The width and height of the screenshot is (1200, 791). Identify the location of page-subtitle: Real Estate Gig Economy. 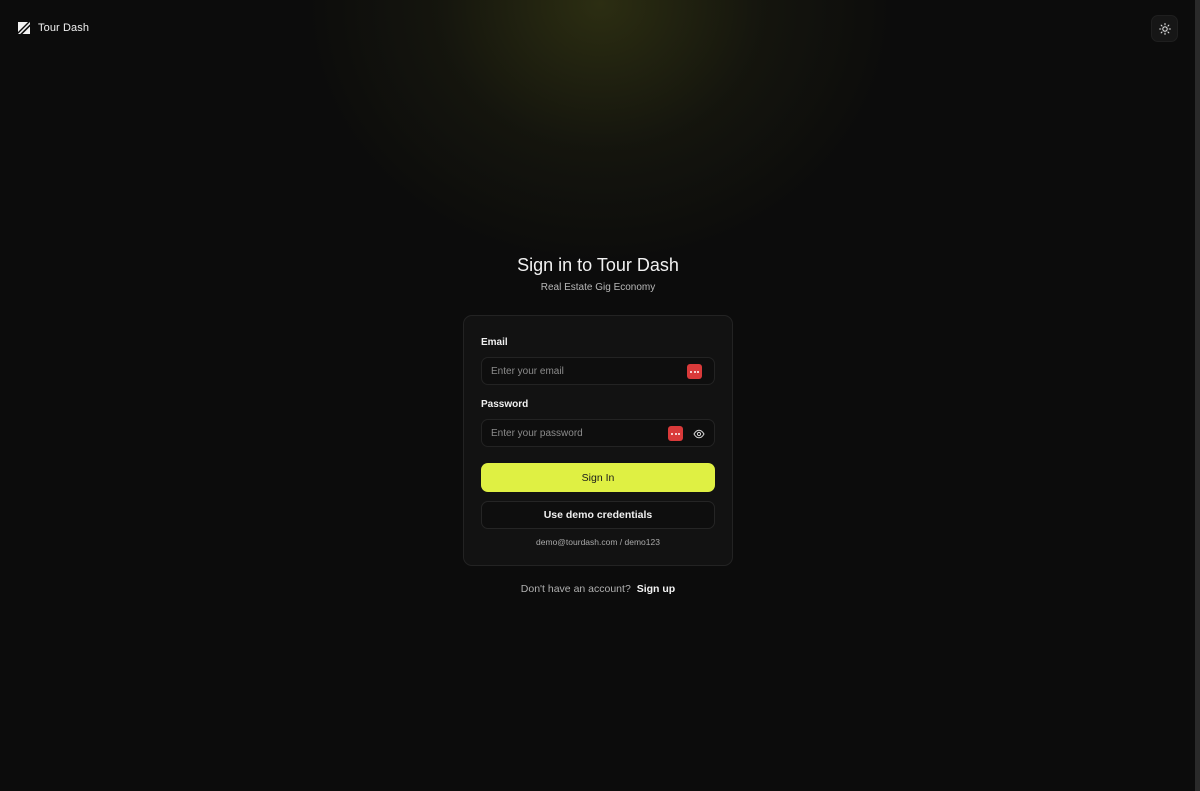
(598, 287).